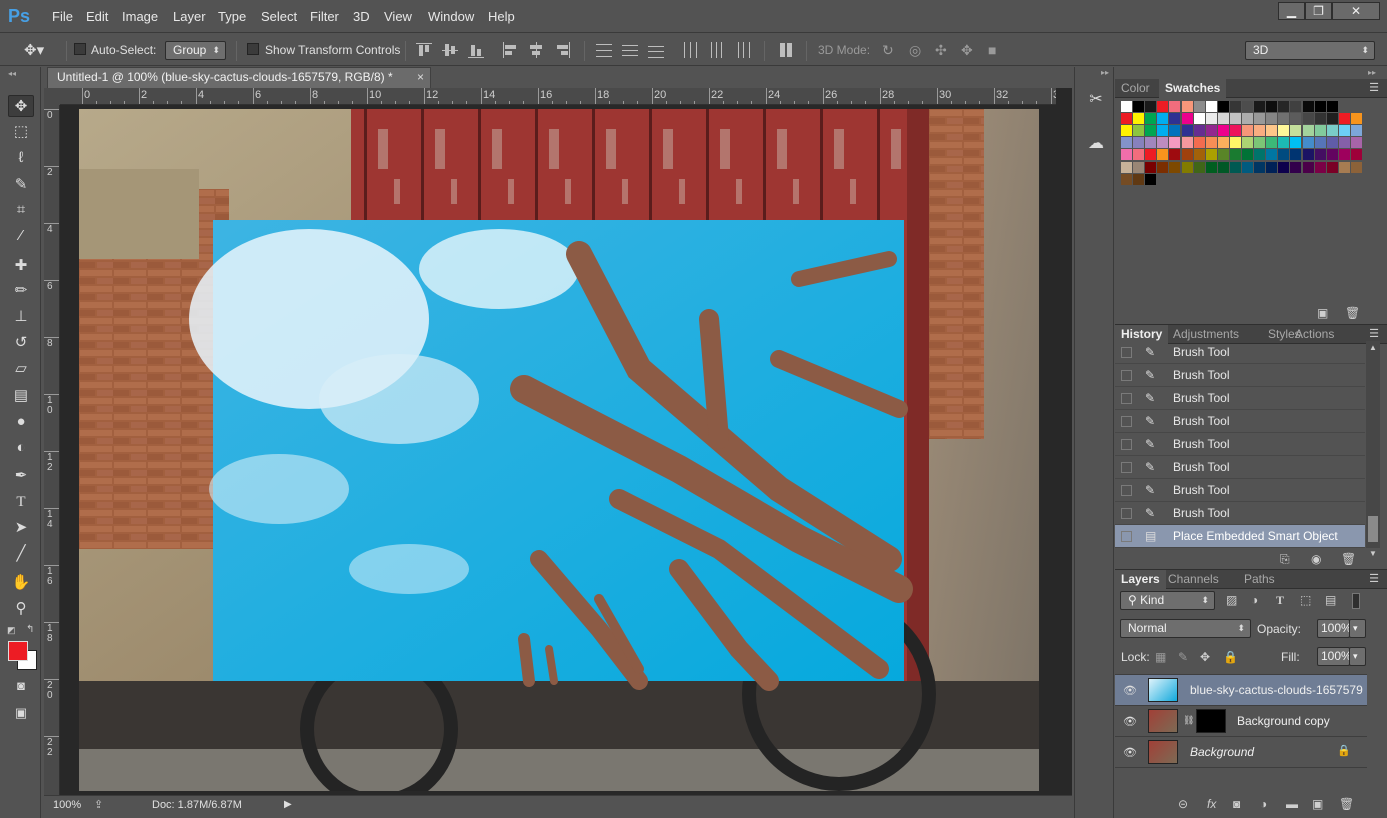 The image size is (1387, 818). Describe the element at coordinates (21, 583) in the screenshot. I see `hand-icon: ✋` at that location.